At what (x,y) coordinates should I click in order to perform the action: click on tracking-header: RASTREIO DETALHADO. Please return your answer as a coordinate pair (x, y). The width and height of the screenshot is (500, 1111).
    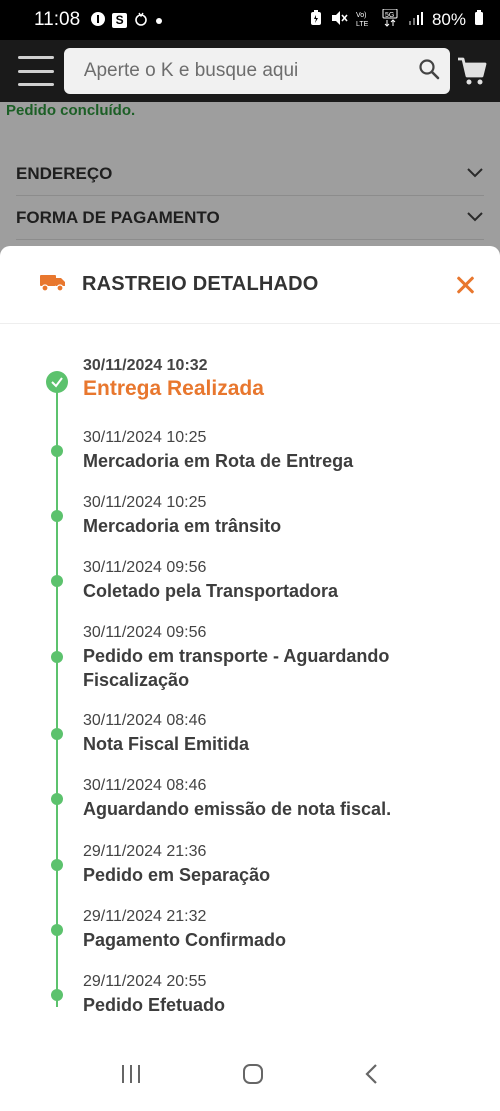
    Looking at the image, I should click on (250, 285).